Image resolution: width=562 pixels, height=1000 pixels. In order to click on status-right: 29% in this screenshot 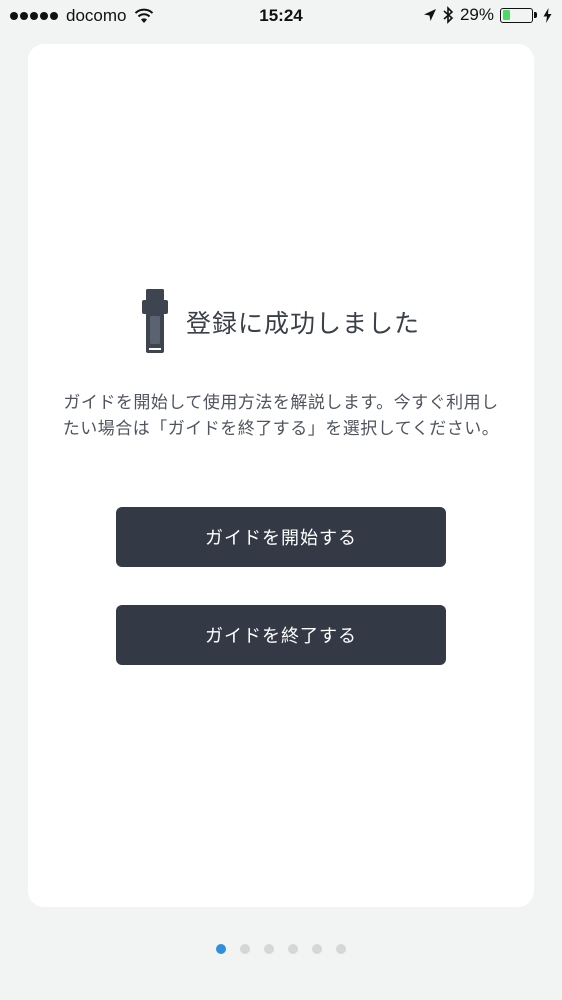, I will do `click(487, 15)`.